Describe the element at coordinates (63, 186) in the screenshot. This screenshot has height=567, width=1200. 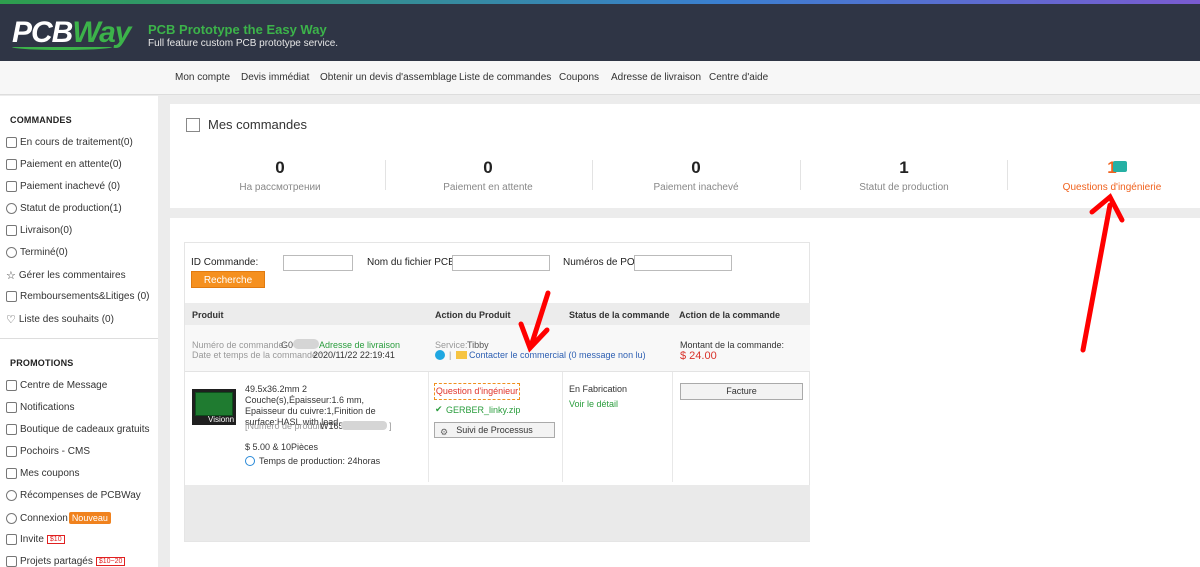
I see `sidebar-item-paiement-inacheve: Paiement inachevé (0)` at that location.